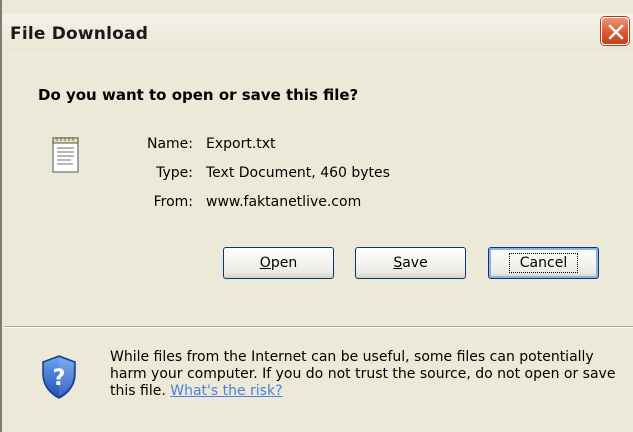 This screenshot has width=633, height=432. What do you see at coordinates (198, 95) in the screenshot?
I see `question-heading: Do you want to open or save this file?` at bounding box center [198, 95].